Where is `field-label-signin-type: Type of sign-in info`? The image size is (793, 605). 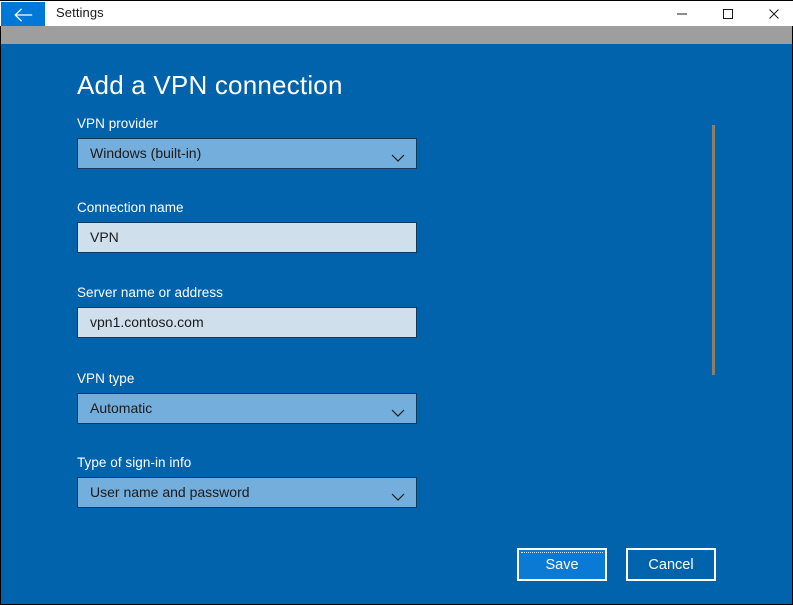 field-label-signin-type: Type of sign-in info is located at coordinates (134, 462).